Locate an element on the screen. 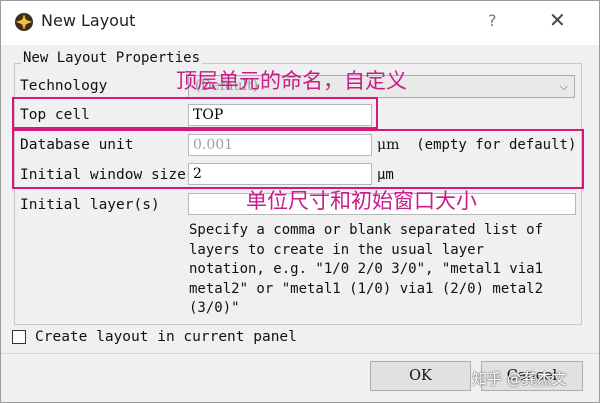 The height and width of the screenshot is (403, 600). hint-line: (3/0)" is located at coordinates (214, 308).